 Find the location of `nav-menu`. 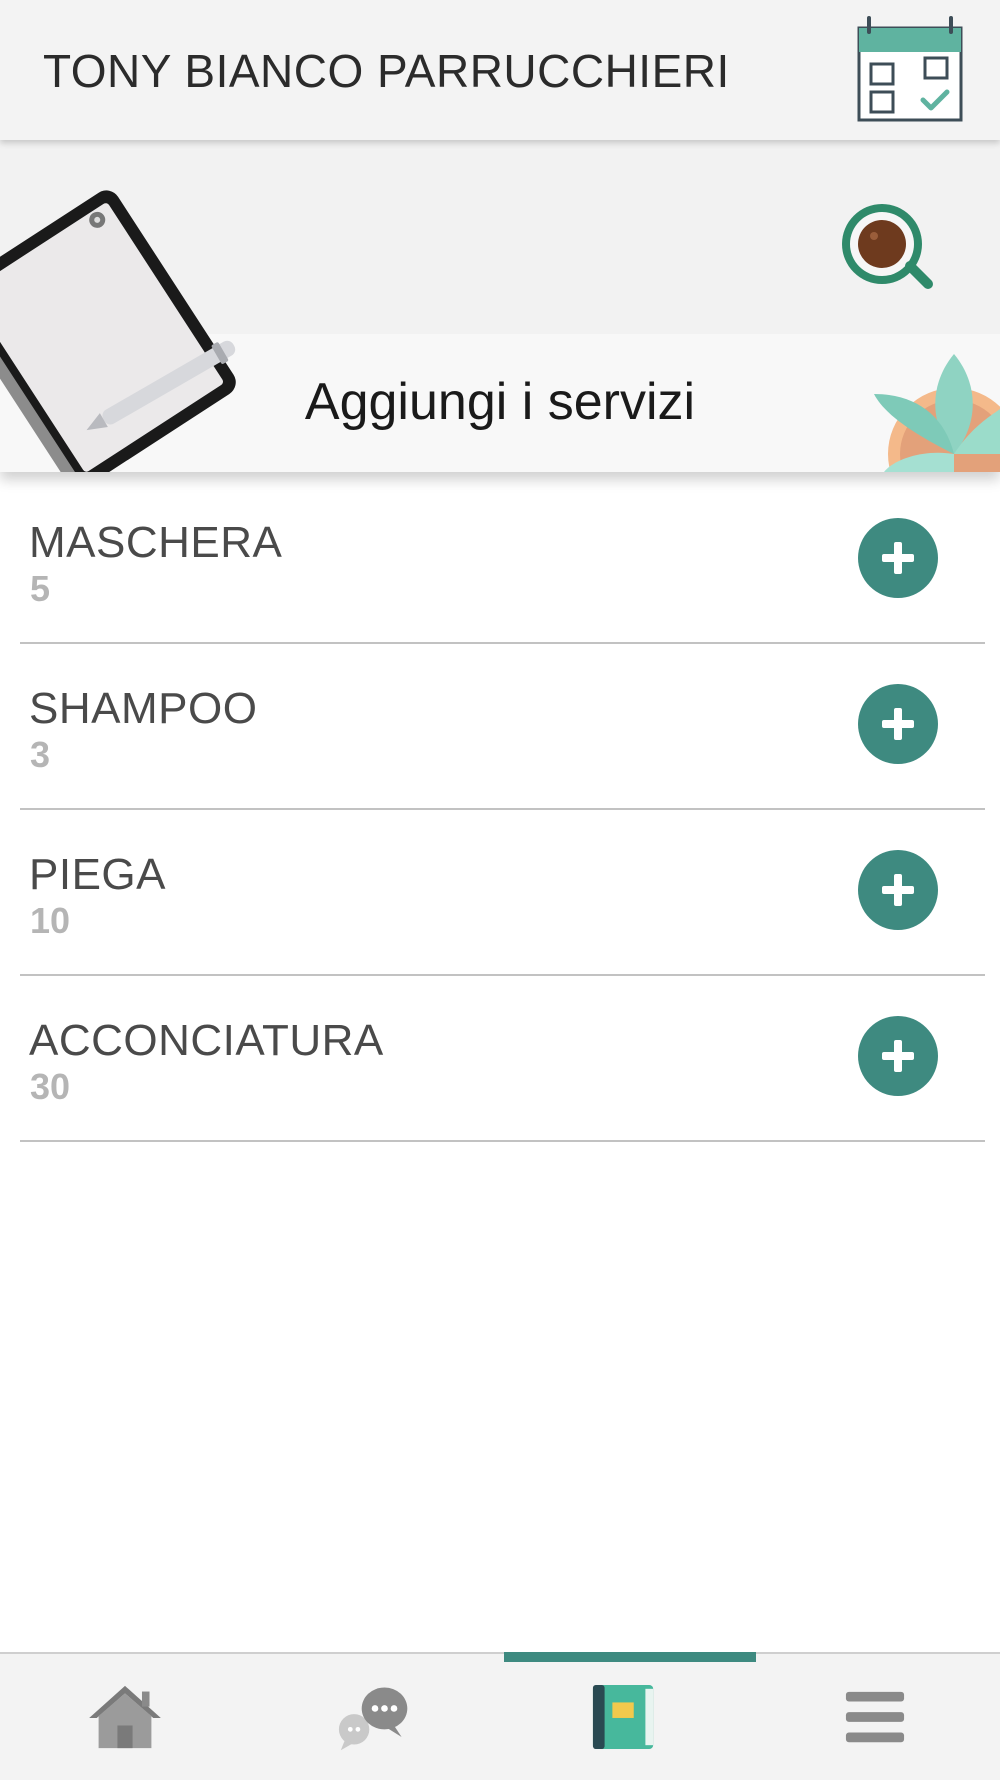

nav-menu is located at coordinates (875, 1717).